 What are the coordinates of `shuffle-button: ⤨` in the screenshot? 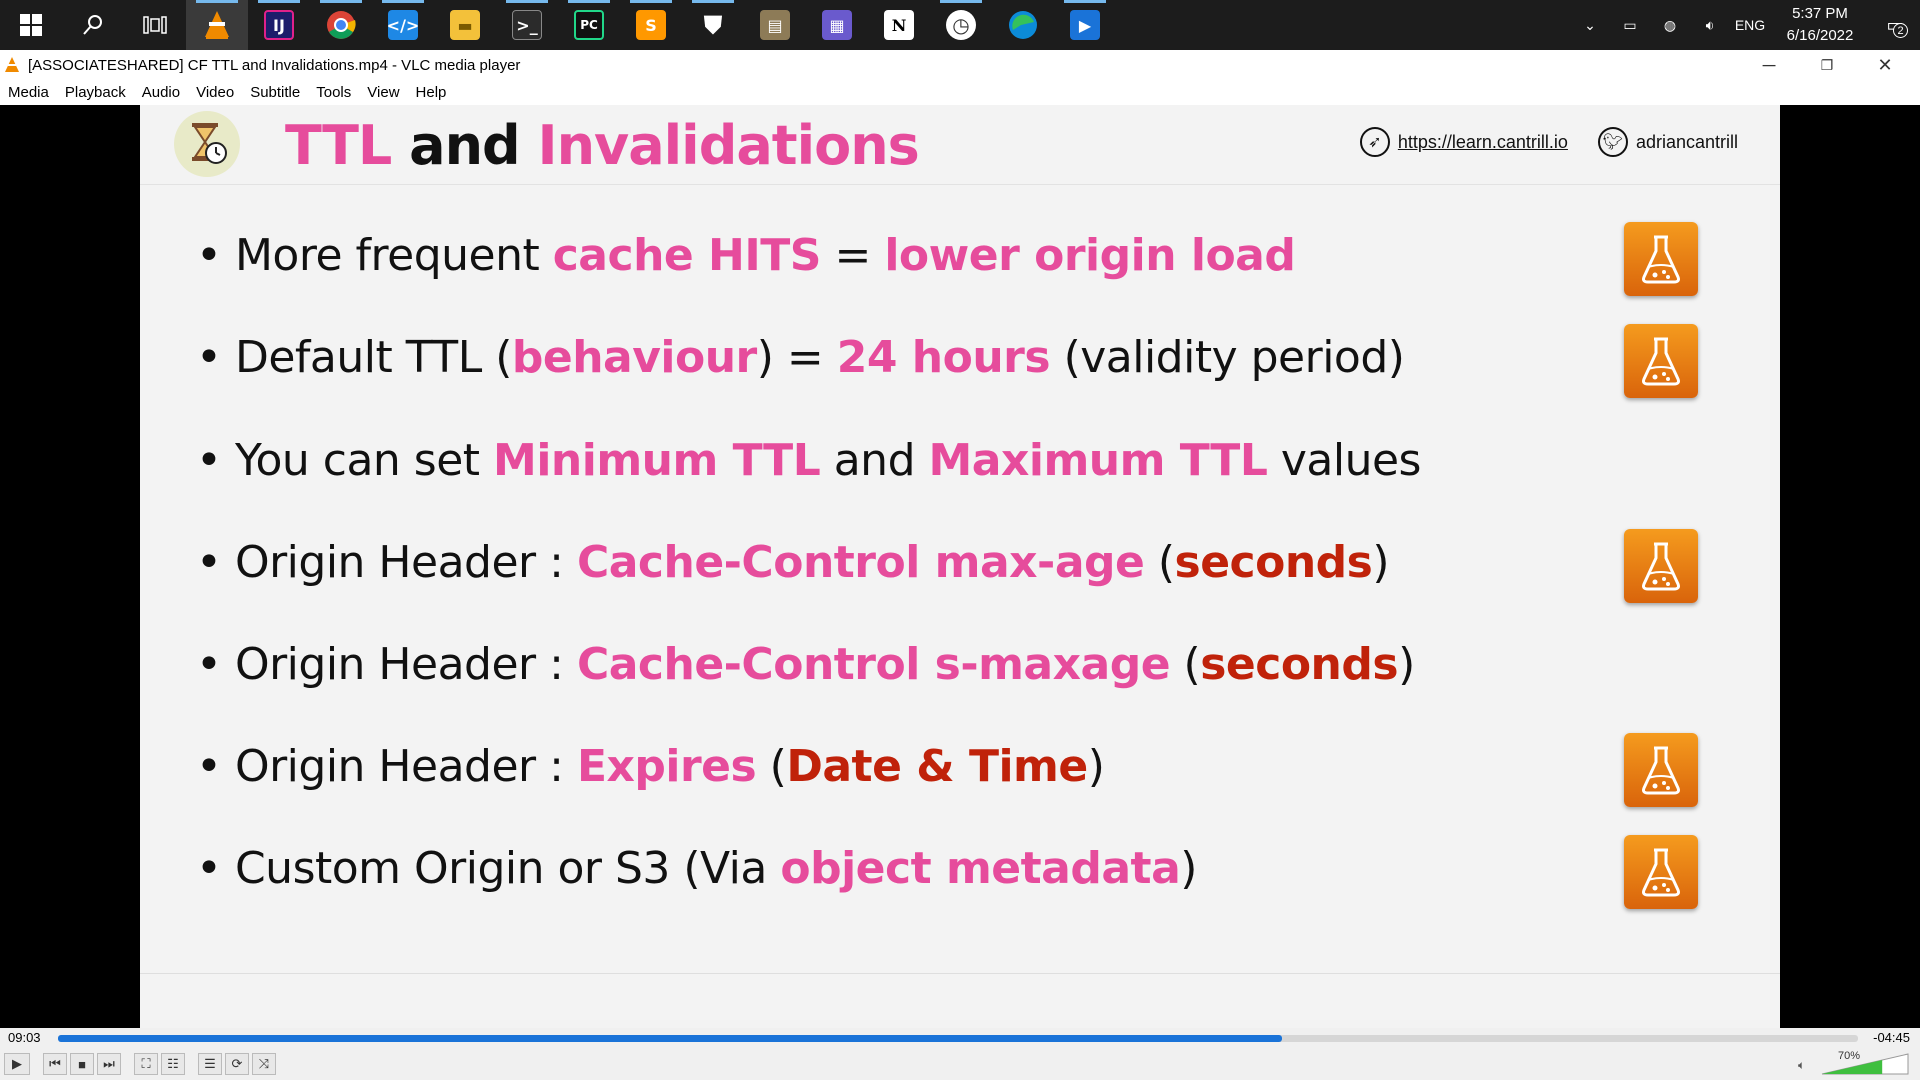 It's located at (264, 1064).